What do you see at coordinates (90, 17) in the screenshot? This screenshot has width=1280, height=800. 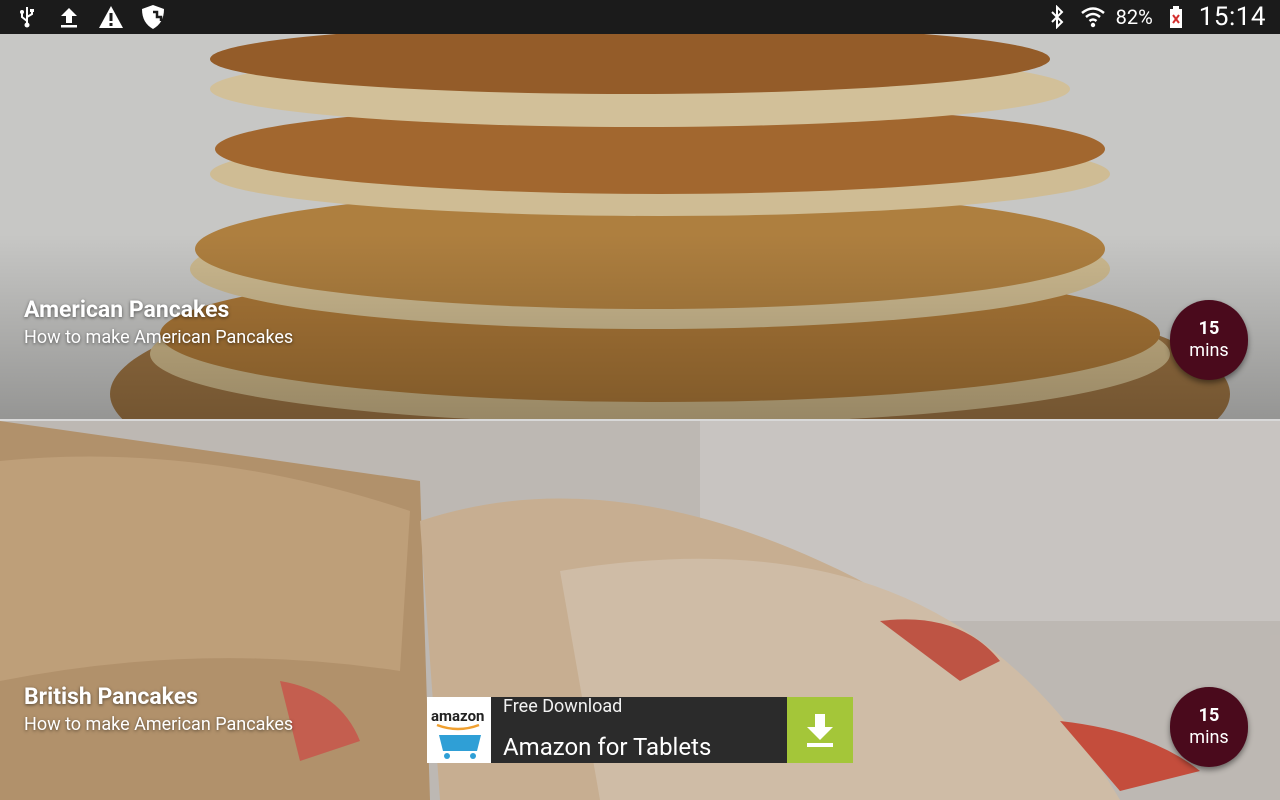 I see `notification-icons` at bounding box center [90, 17].